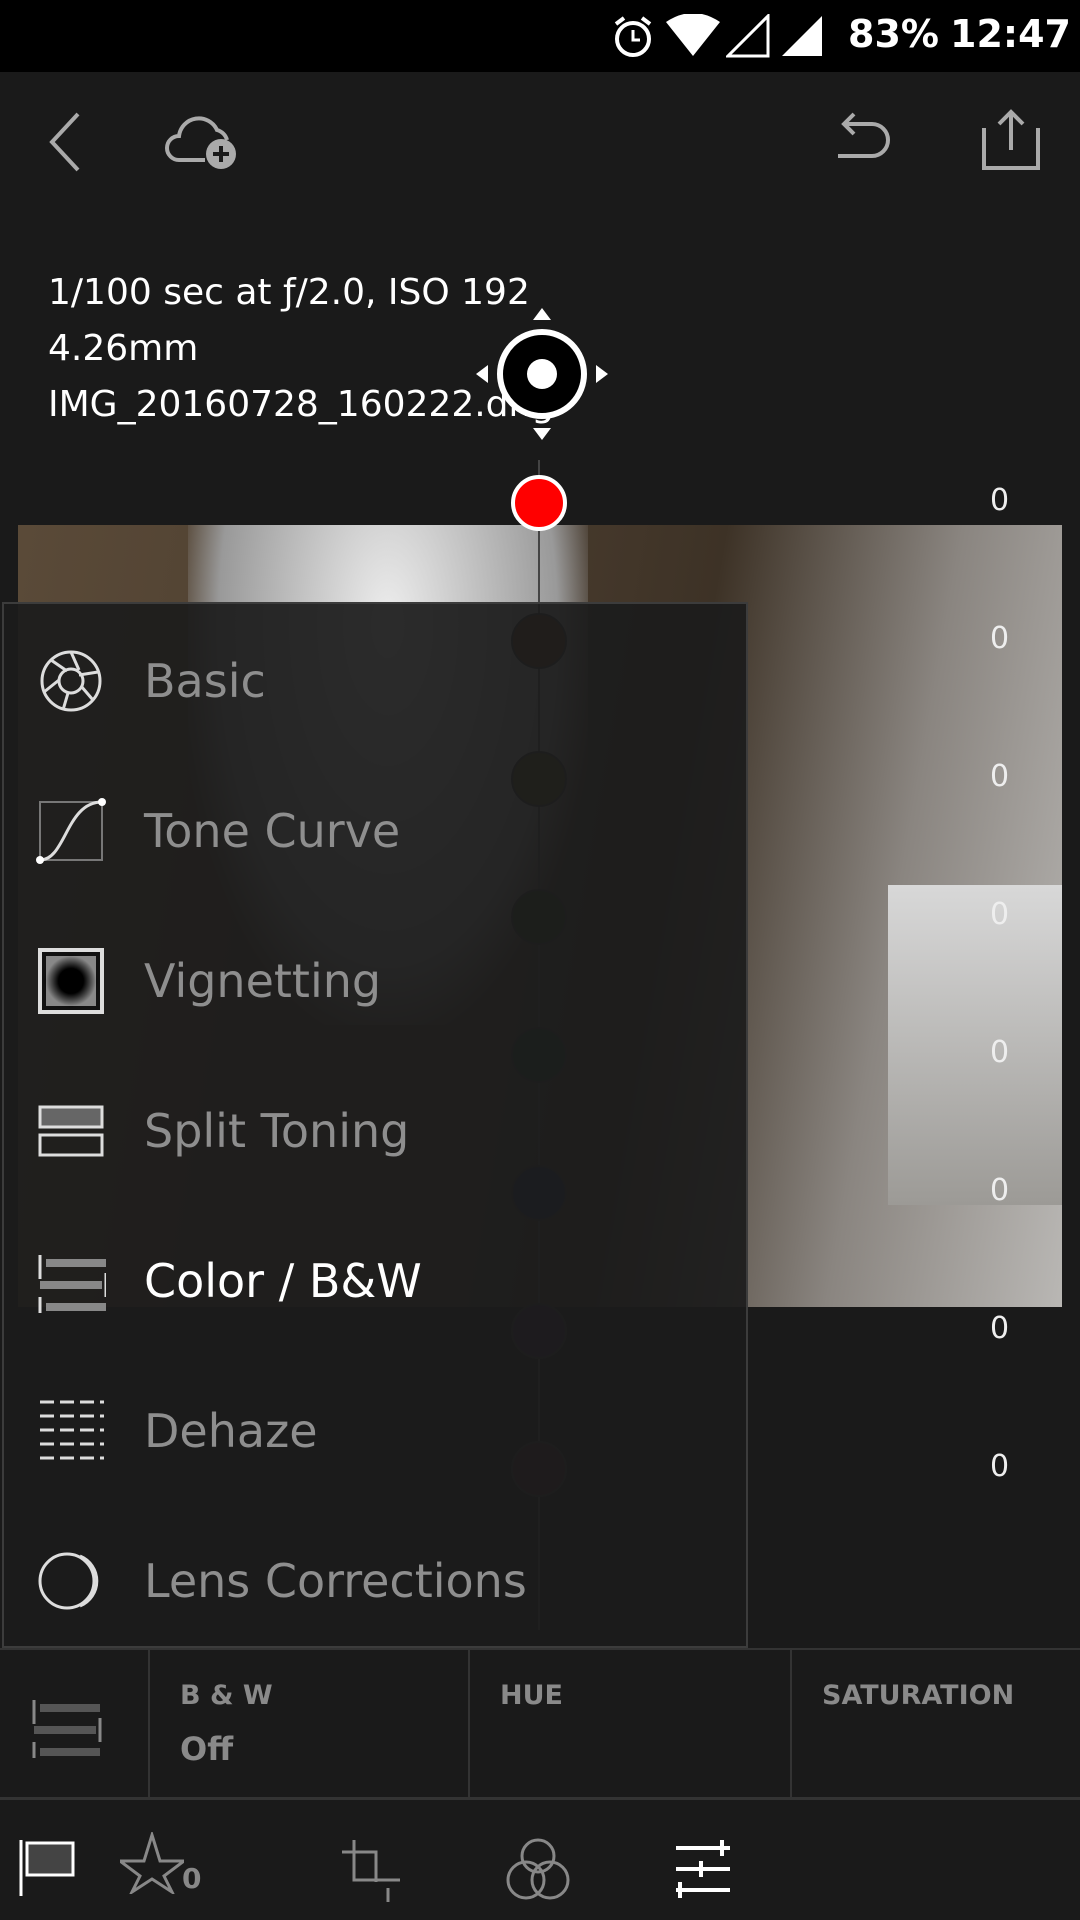 Image resolution: width=1080 pixels, height=1920 pixels. I want to click on crop-icon, so click(373, 1871).